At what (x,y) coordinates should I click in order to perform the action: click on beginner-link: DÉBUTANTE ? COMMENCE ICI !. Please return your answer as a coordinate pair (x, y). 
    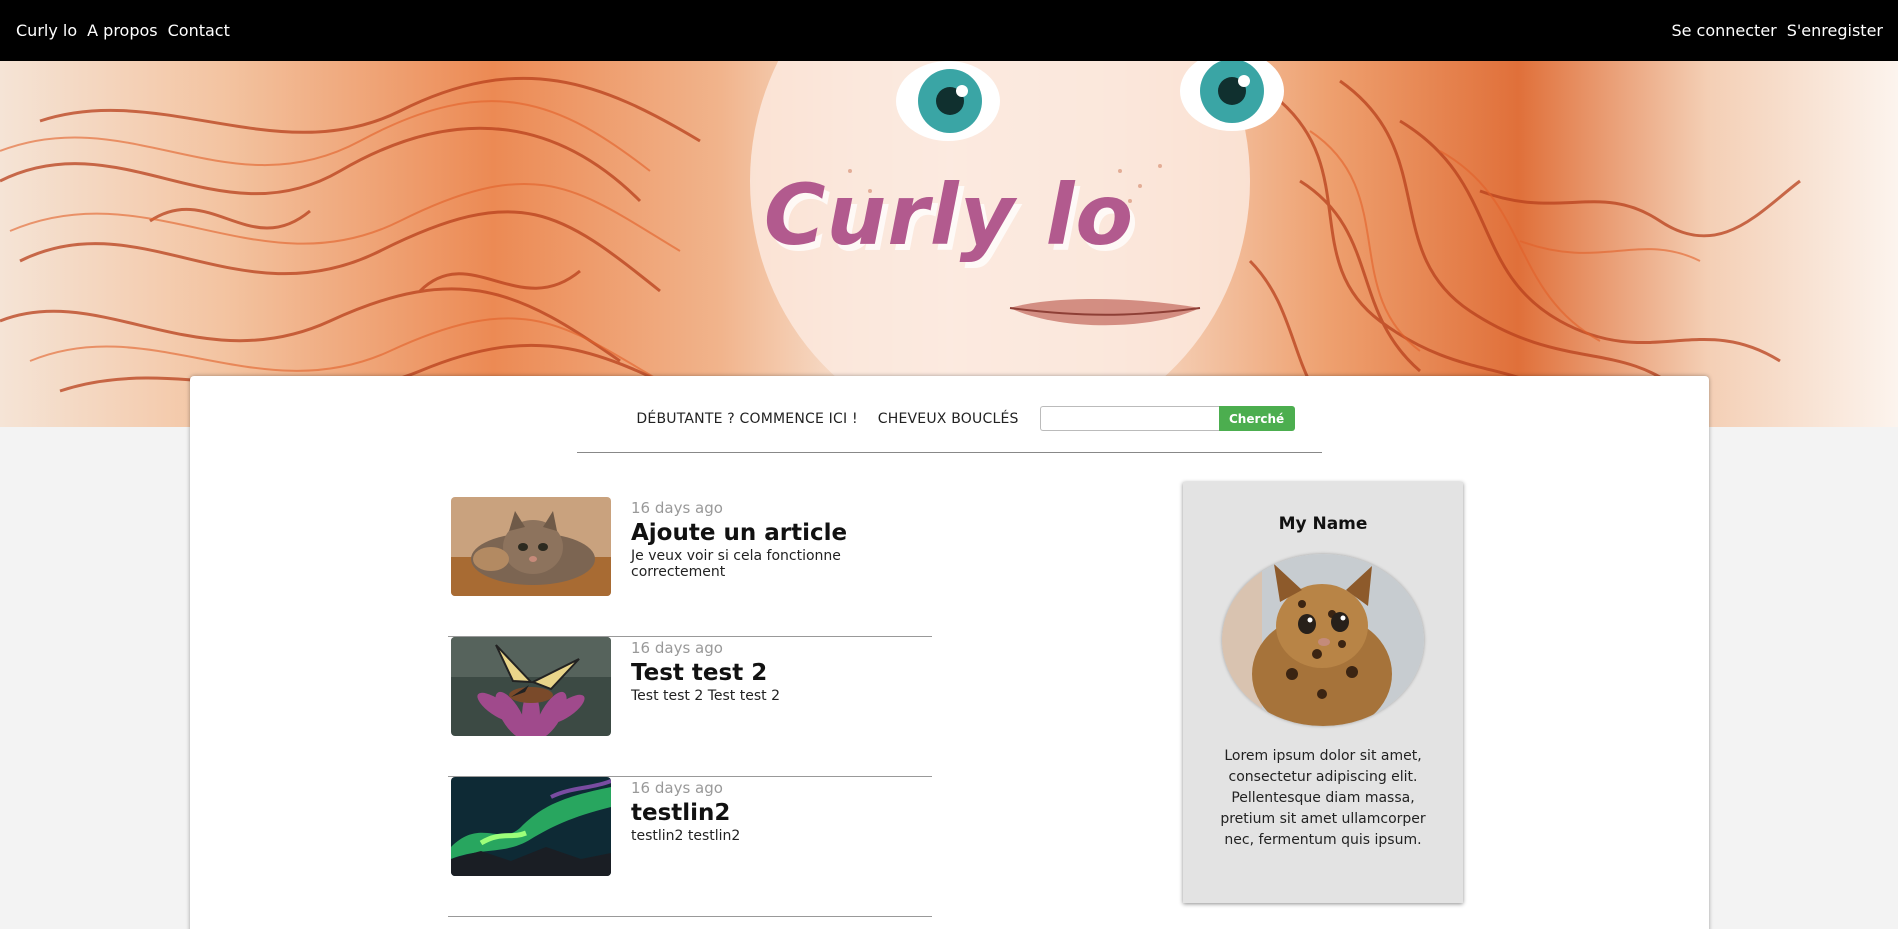
    Looking at the image, I should click on (746, 419).